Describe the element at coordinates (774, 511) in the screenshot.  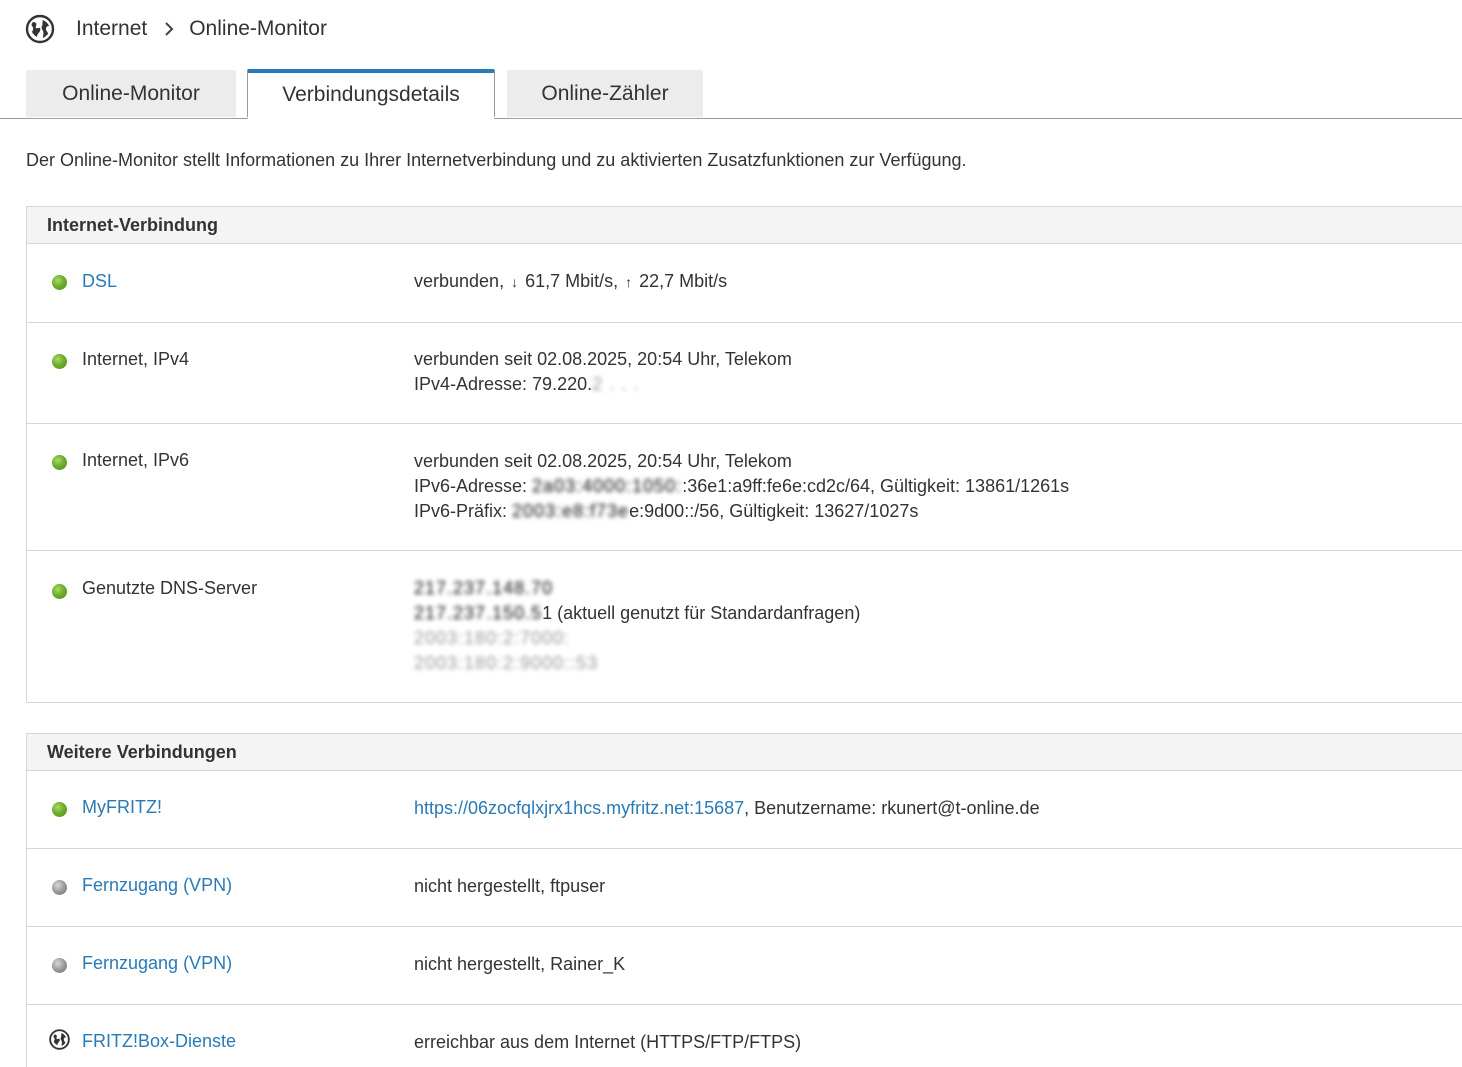
I see `ipv6-prefix-suffix: e:9d00::/56, Gültigkeit: 13627/1027s` at that location.